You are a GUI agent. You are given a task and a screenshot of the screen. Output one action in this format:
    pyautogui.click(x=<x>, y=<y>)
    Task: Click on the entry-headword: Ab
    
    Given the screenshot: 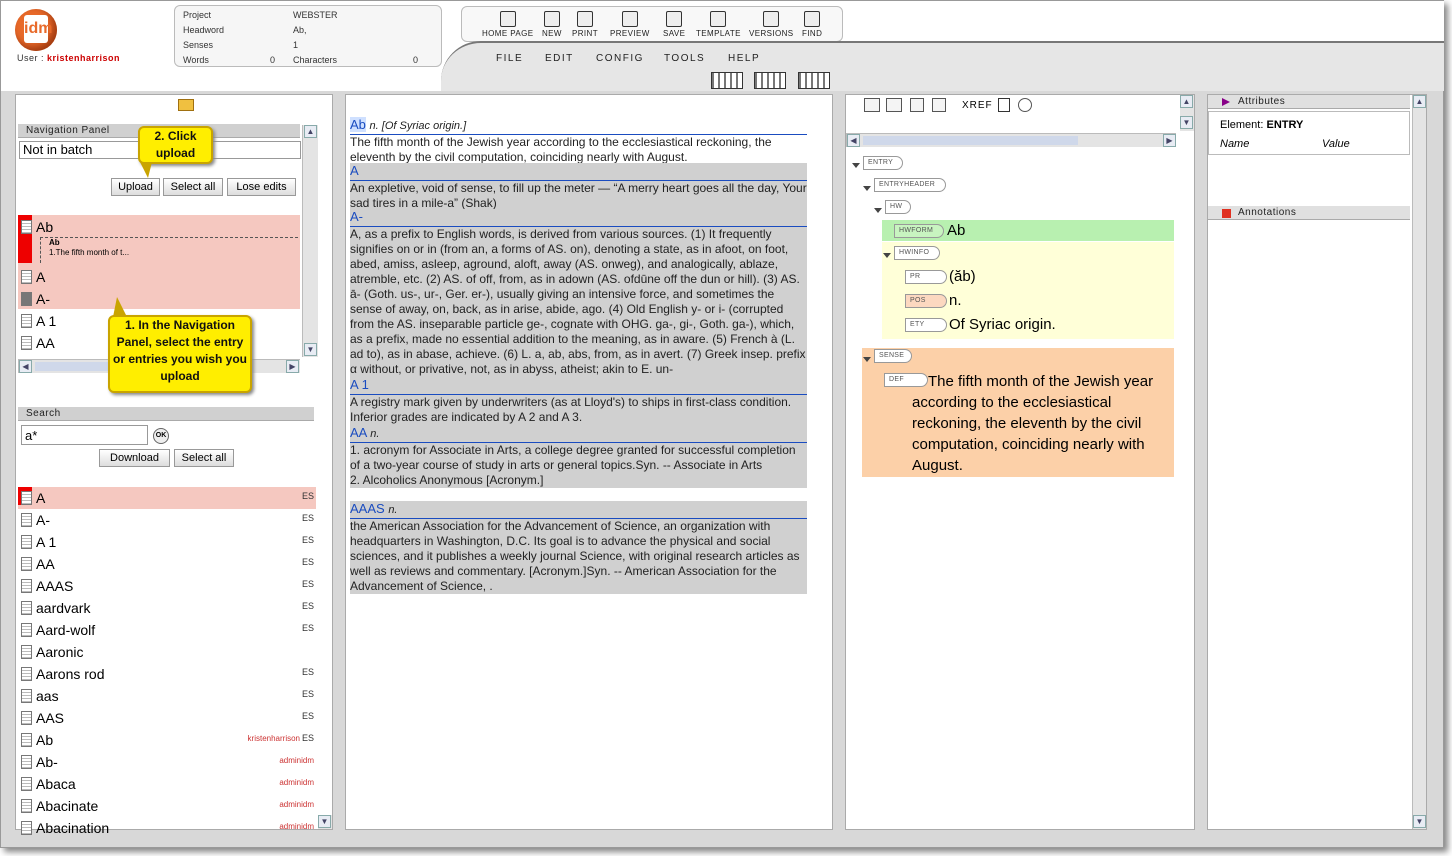 What is the action you would take?
    pyautogui.click(x=358, y=124)
    